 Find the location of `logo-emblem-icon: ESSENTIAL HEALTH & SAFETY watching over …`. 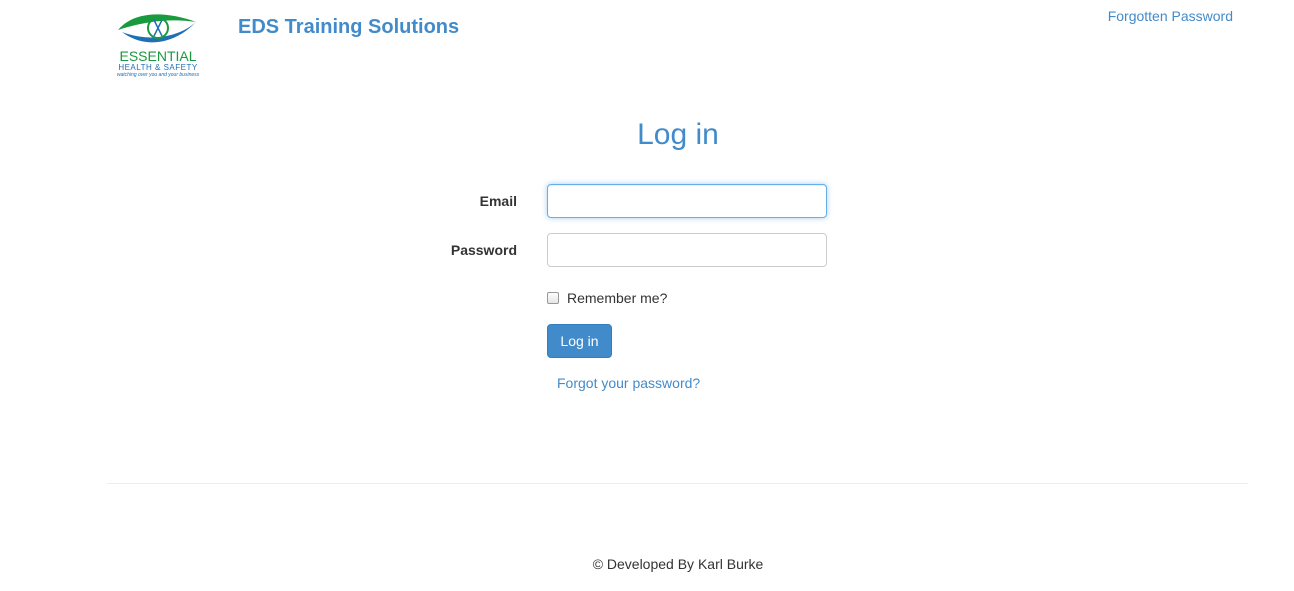

logo-emblem-icon: ESSENTIAL HEALTH & SAFETY watching over … is located at coordinates (158, 46).